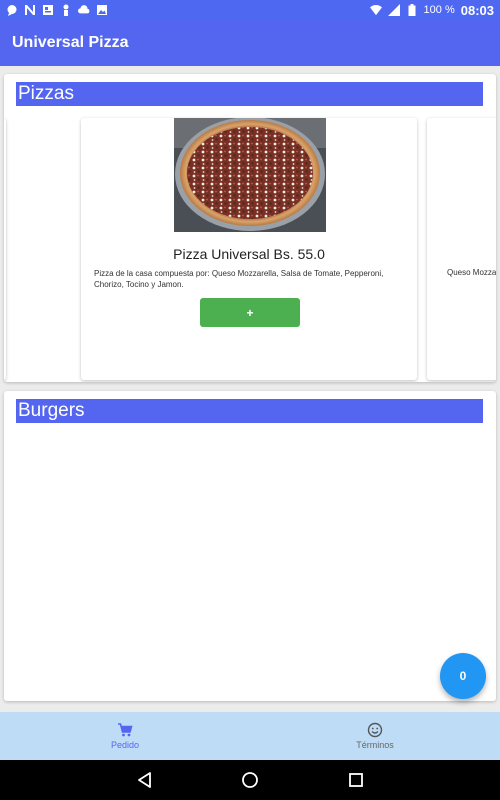 Image resolution: width=500 pixels, height=800 pixels. What do you see at coordinates (461, 249) in the screenshot?
I see `pizza-card-next: Queso Mozza` at bounding box center [461, 249].